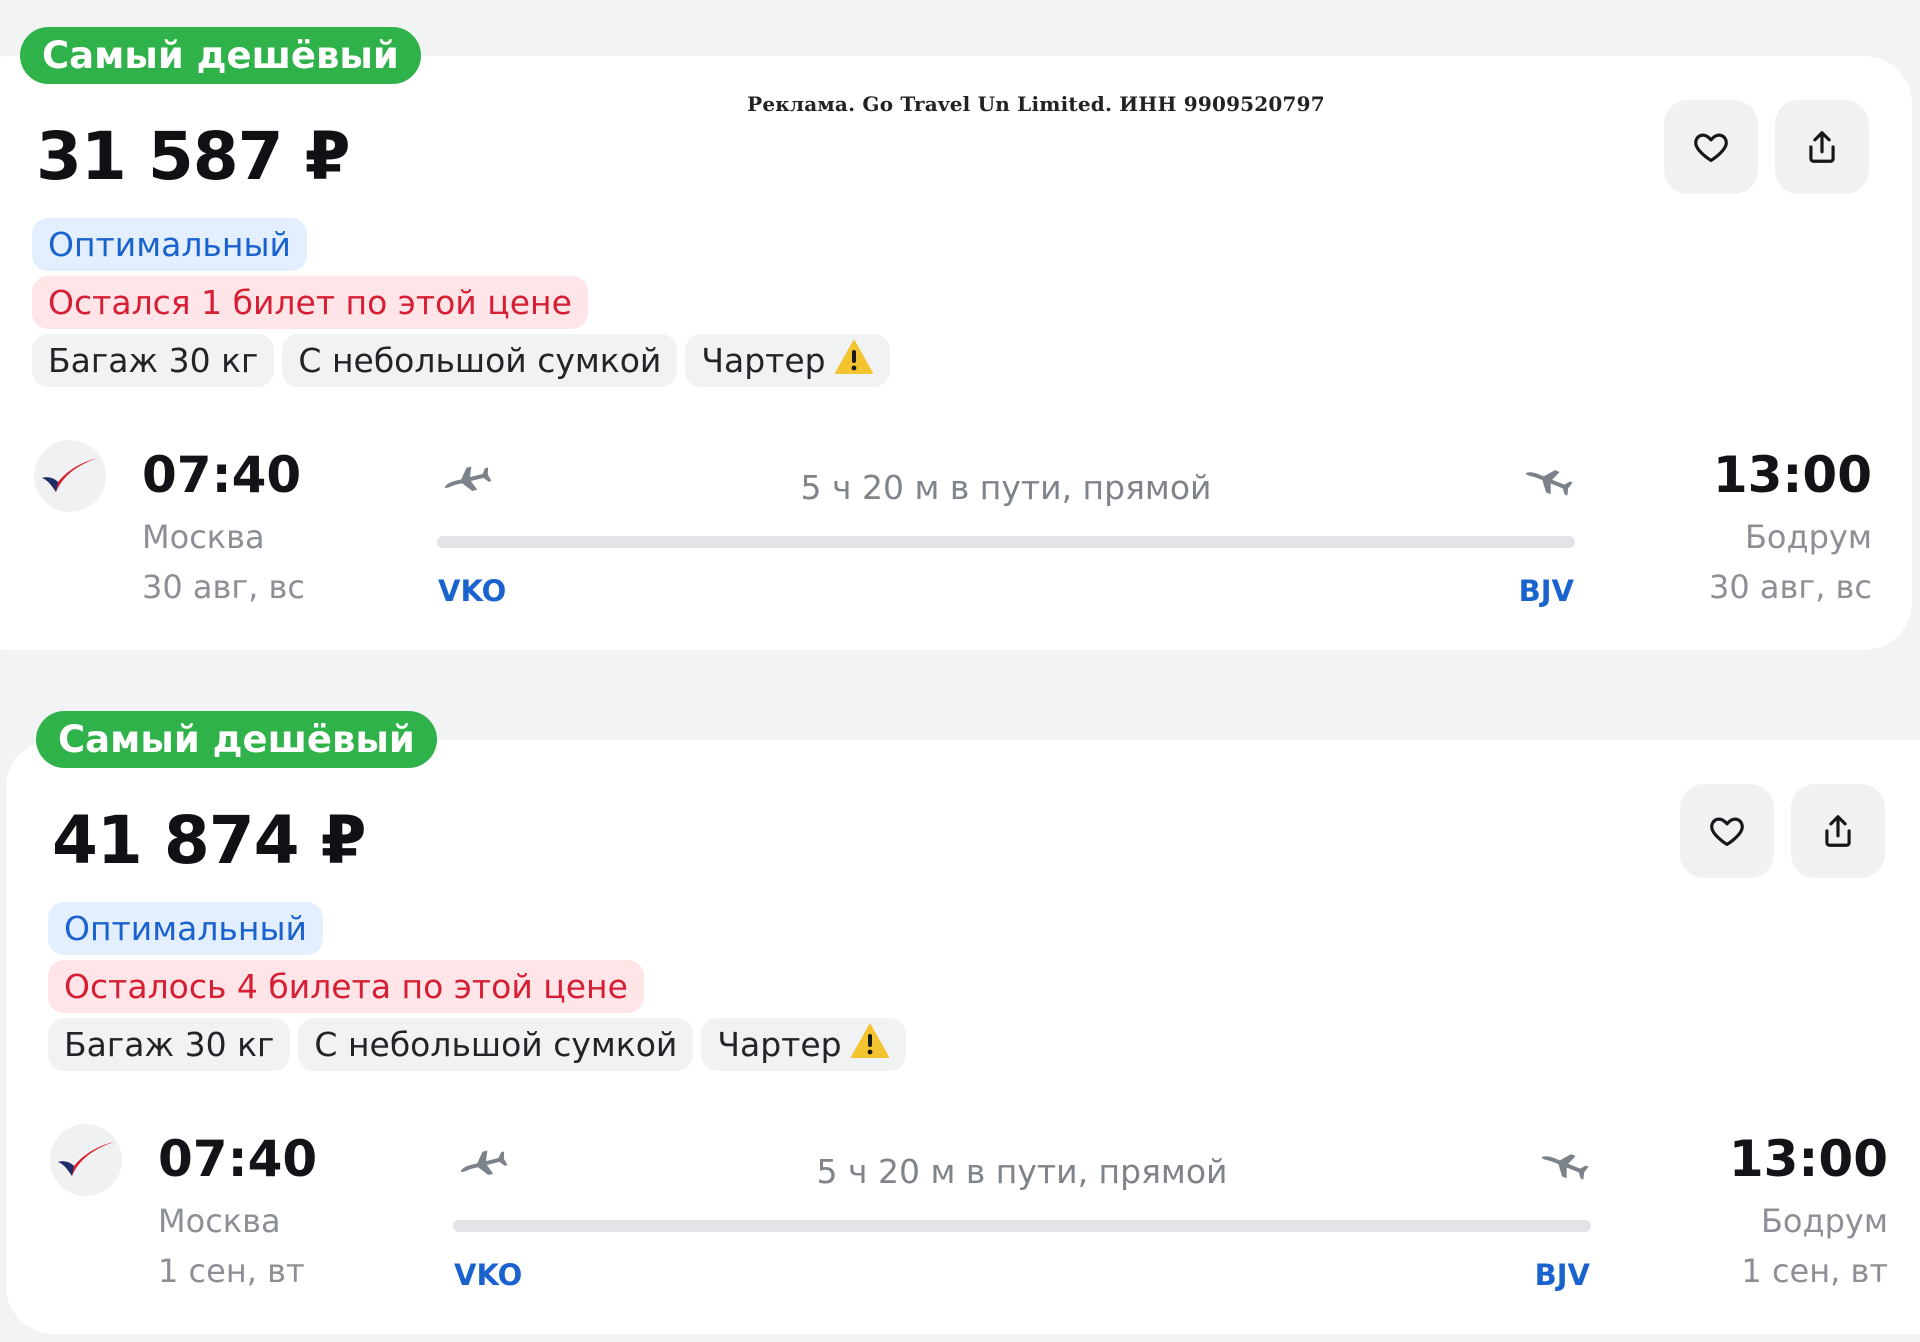 The height and width of the screenshot is (1342, 1920). I want to click on offer-price: 41 874 ₽, so click(209, 840).